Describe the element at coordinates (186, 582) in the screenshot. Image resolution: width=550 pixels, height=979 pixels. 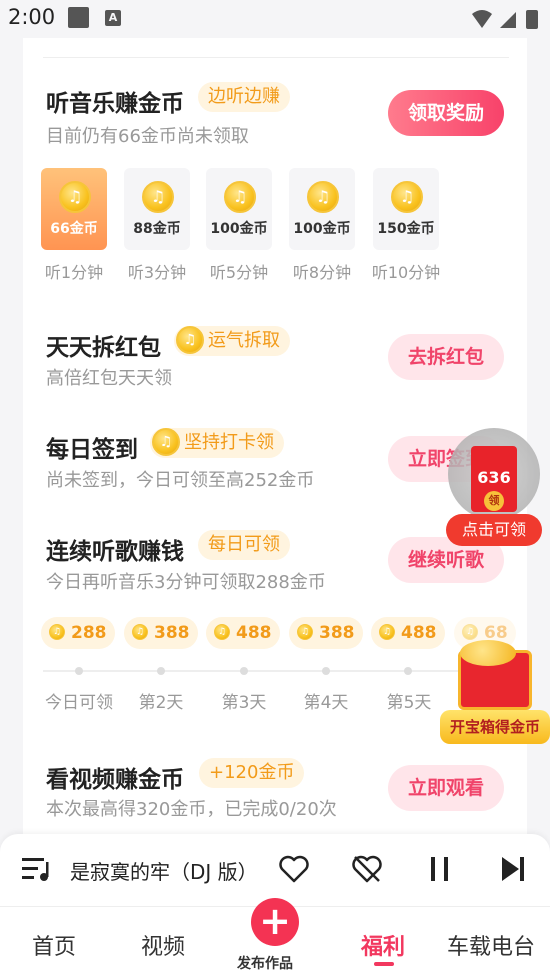
I see `streak-subtitle: 今日再听音乐3分钟可领取288金币` at that location.